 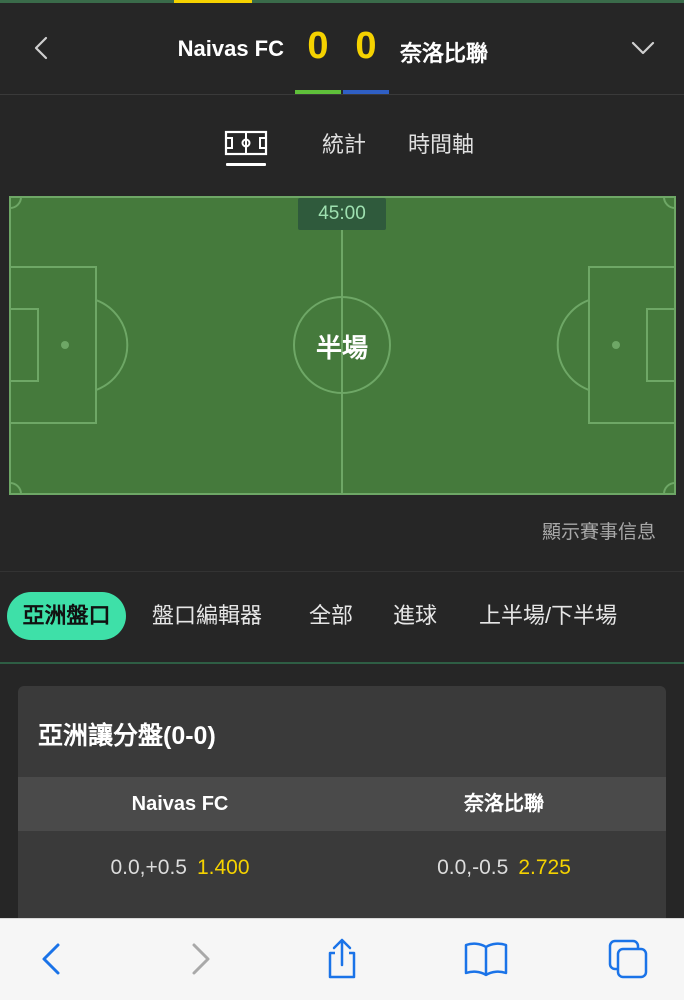 I want to click on tab-stats: 統計, so click(x=344, y=143).